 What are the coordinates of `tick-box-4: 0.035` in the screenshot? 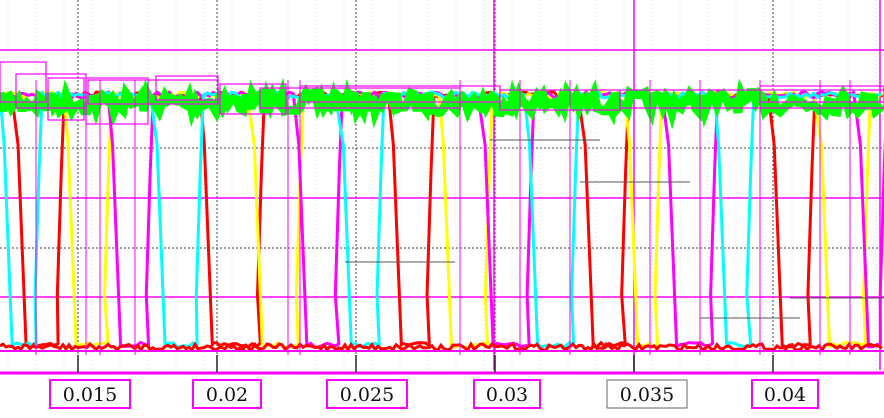 It's located at (647, 394).